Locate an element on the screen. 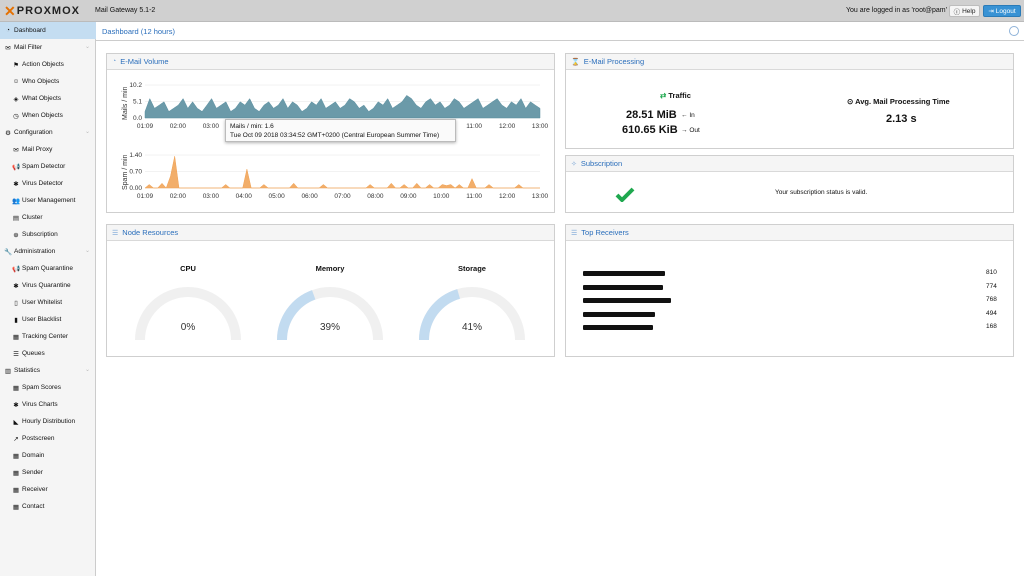  help-button: ⓘHelp is located at coordinates (964, 11).